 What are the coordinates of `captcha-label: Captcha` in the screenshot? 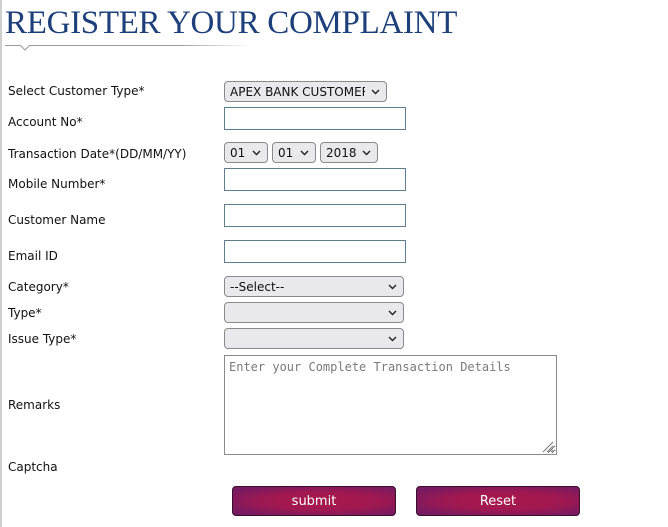 It's located at (33, 467).